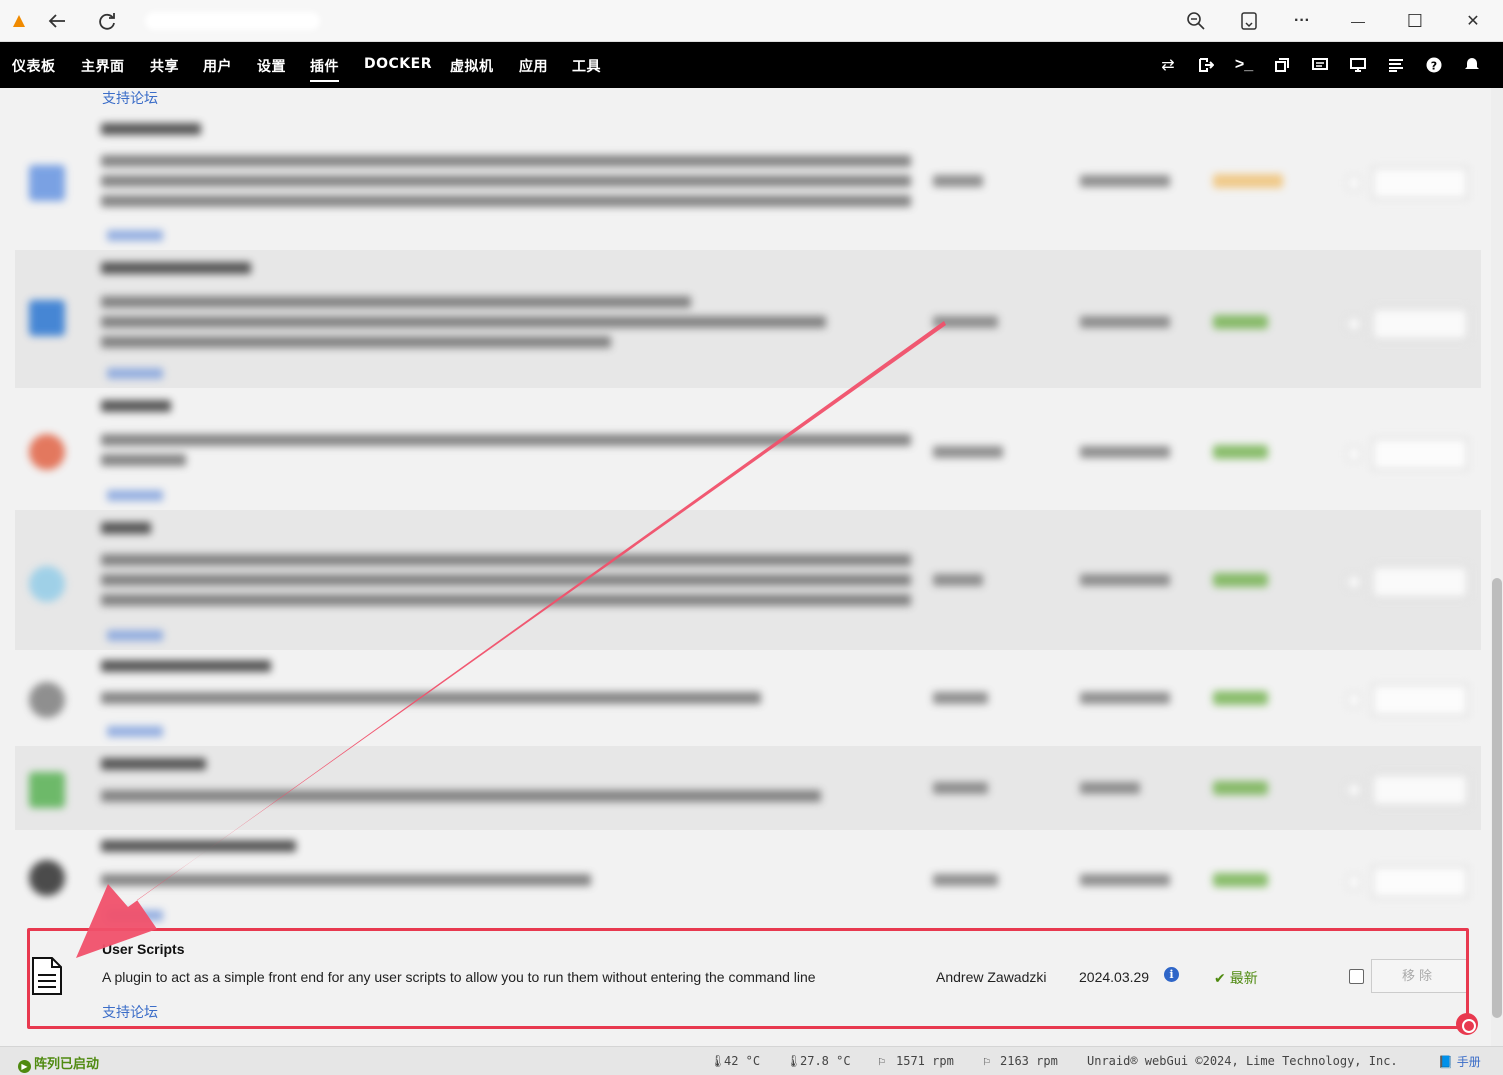 The height and width of the screenshot is (1075, 1503). I want to click on tab-users: 用户, so click(217, 66).